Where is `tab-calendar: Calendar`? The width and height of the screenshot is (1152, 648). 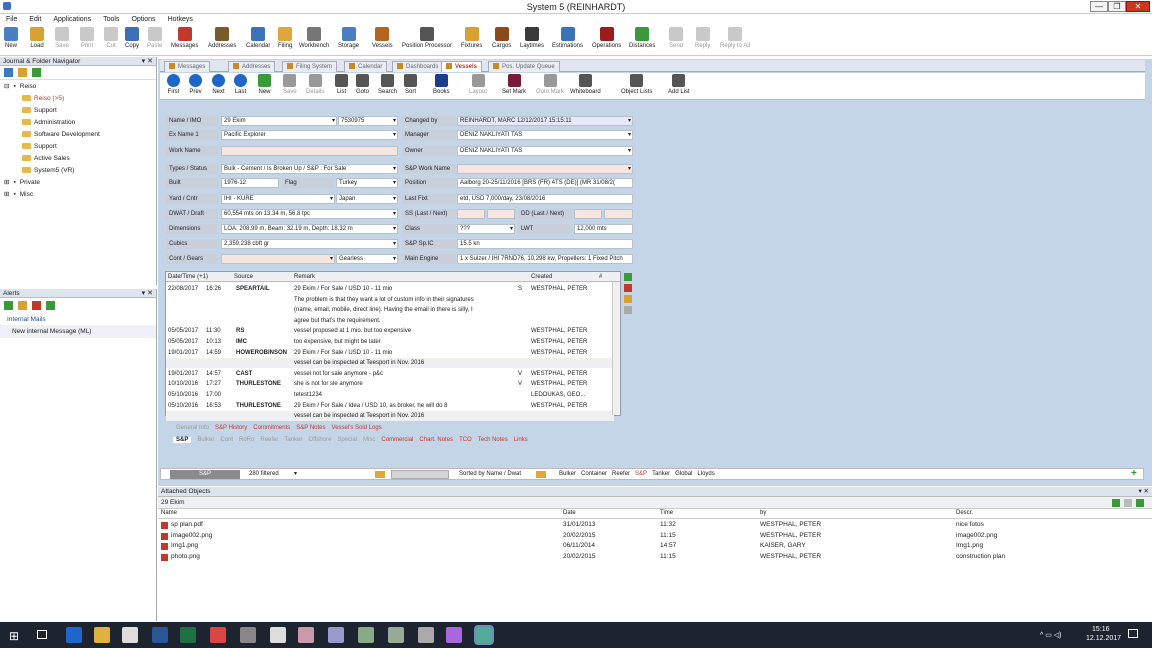 tab-calendar: Calendar is located at coordinates (366, 66).